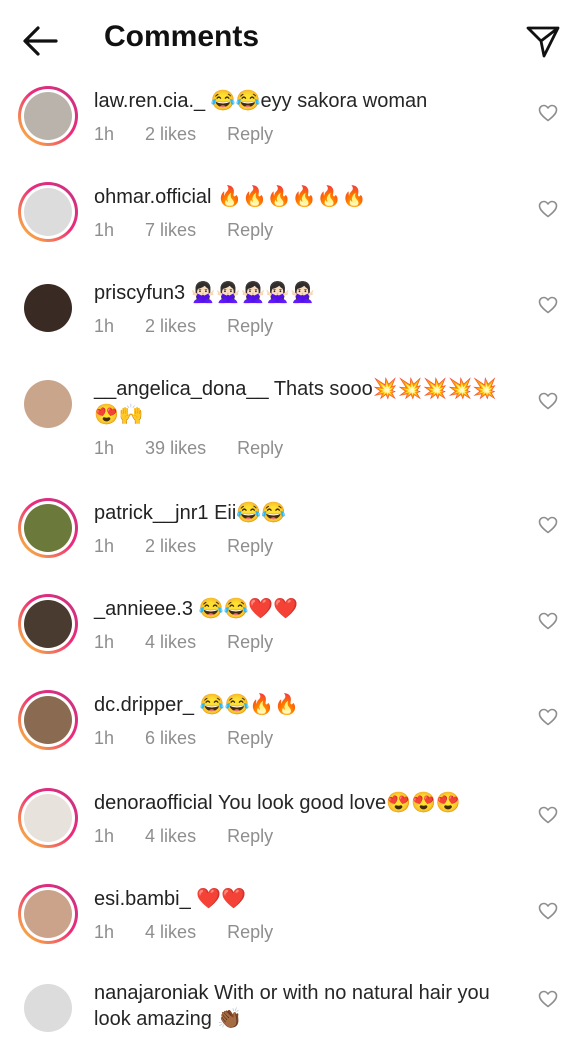 This screenshot has width=588, height=1063. I want to click on comment-likes: 7 likes, so click(170, 230).